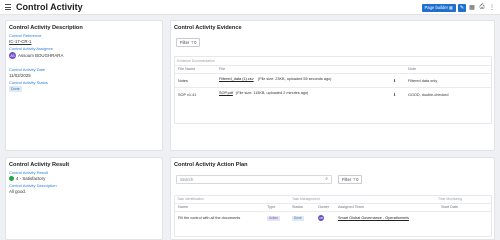 The width and height of the screenshot is (500, 240). What do you see at coordinates (31, 48) in the screenshot?
I see `assignee-label: Control Activity Assignee` at bounding box center [31, 48].